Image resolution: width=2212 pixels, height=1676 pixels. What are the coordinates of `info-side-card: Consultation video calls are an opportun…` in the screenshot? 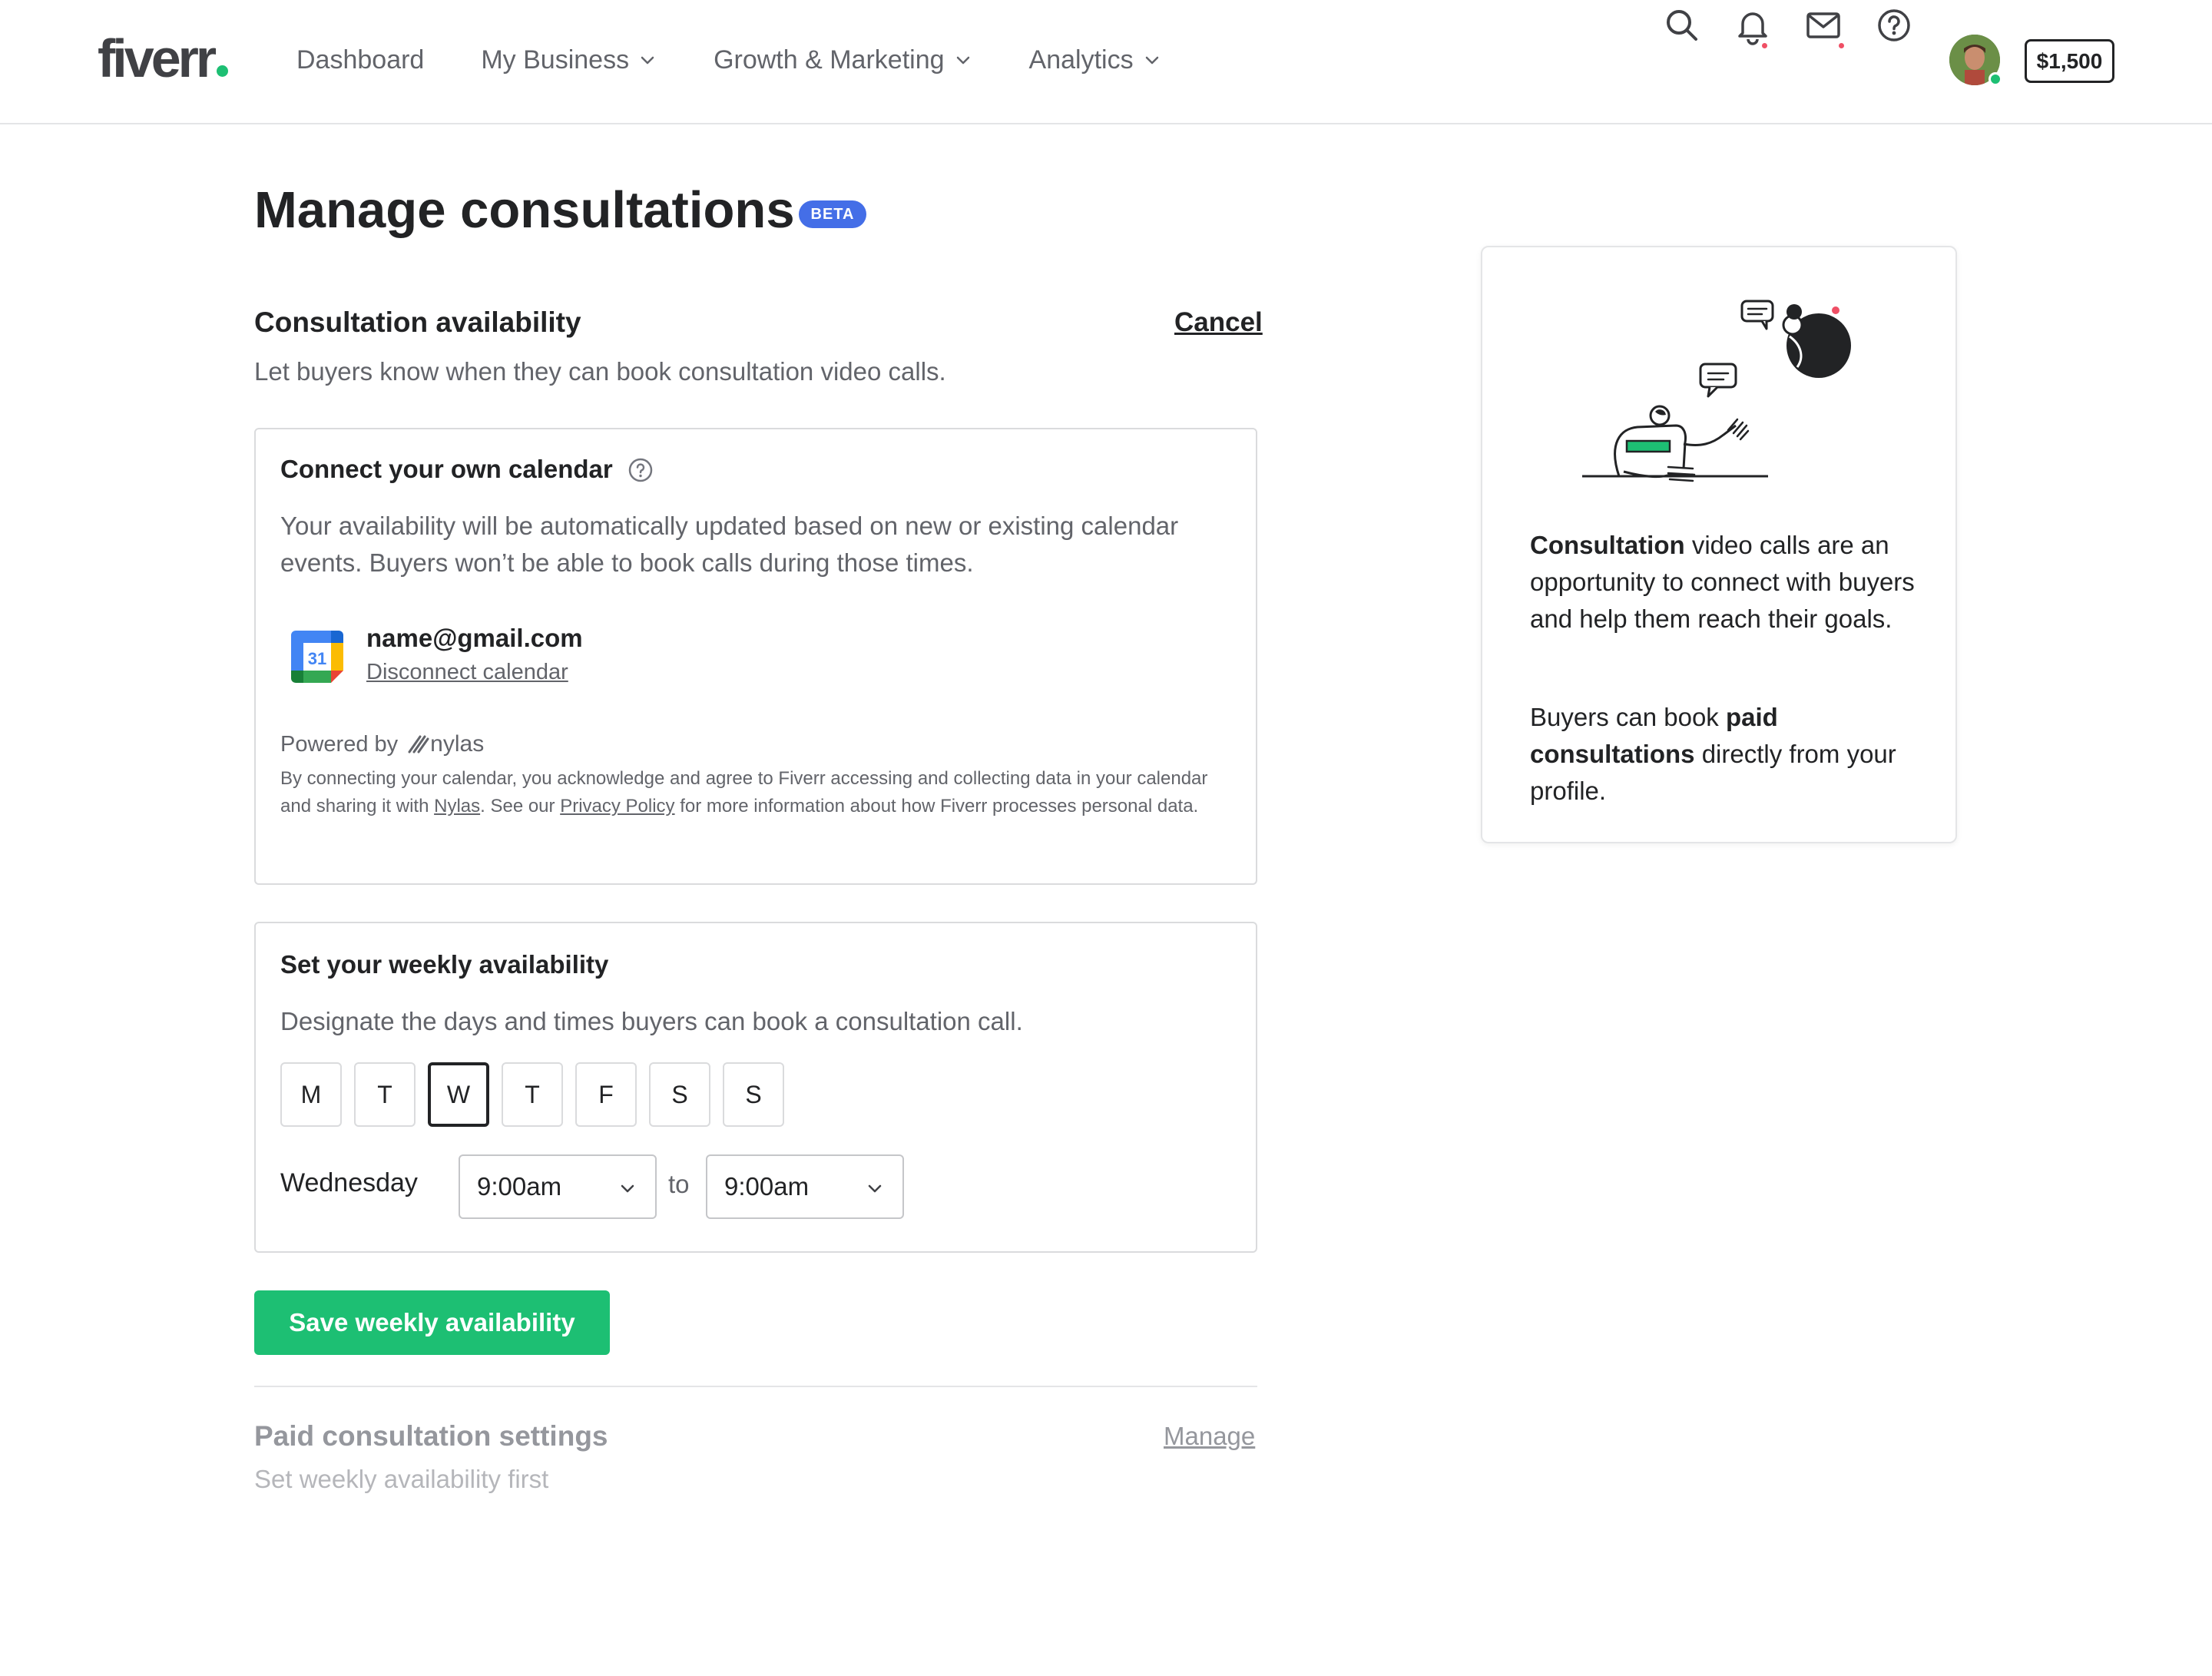 It's located at (1719, 544).